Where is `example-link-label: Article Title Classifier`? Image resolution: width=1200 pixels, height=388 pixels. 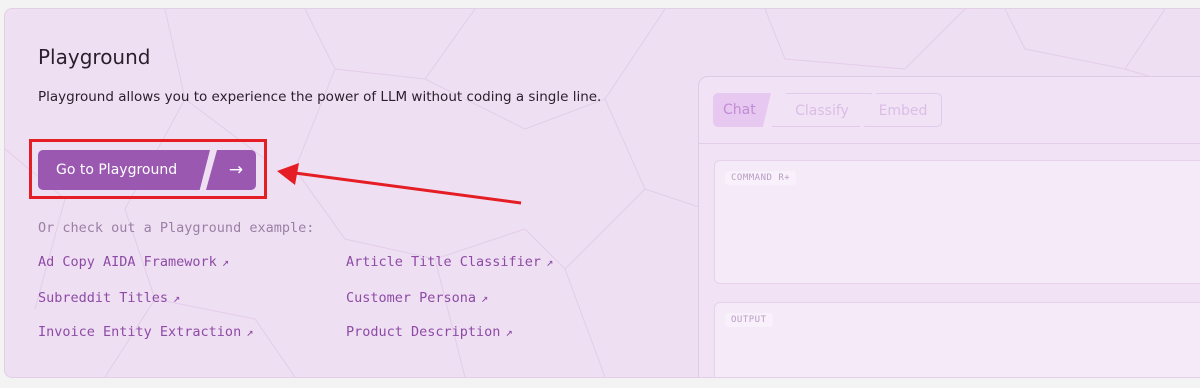 example-link-label: Article Title Classifier is located at coordinates (444, 262).